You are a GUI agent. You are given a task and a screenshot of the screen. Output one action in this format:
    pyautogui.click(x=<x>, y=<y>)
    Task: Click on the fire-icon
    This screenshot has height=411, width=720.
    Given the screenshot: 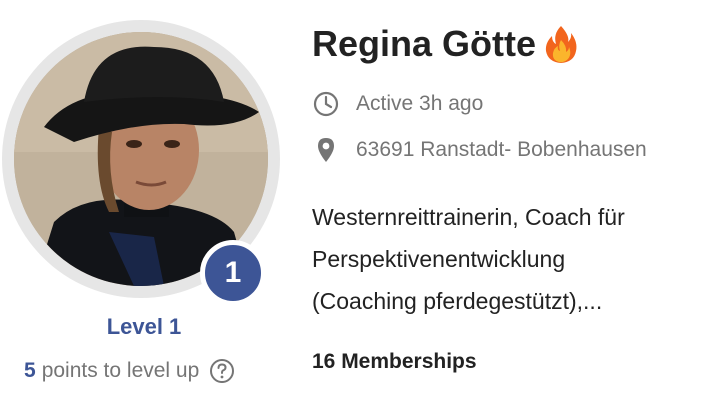 What is the action you would take?
    pyautogui.click(x=561, y=44)
    